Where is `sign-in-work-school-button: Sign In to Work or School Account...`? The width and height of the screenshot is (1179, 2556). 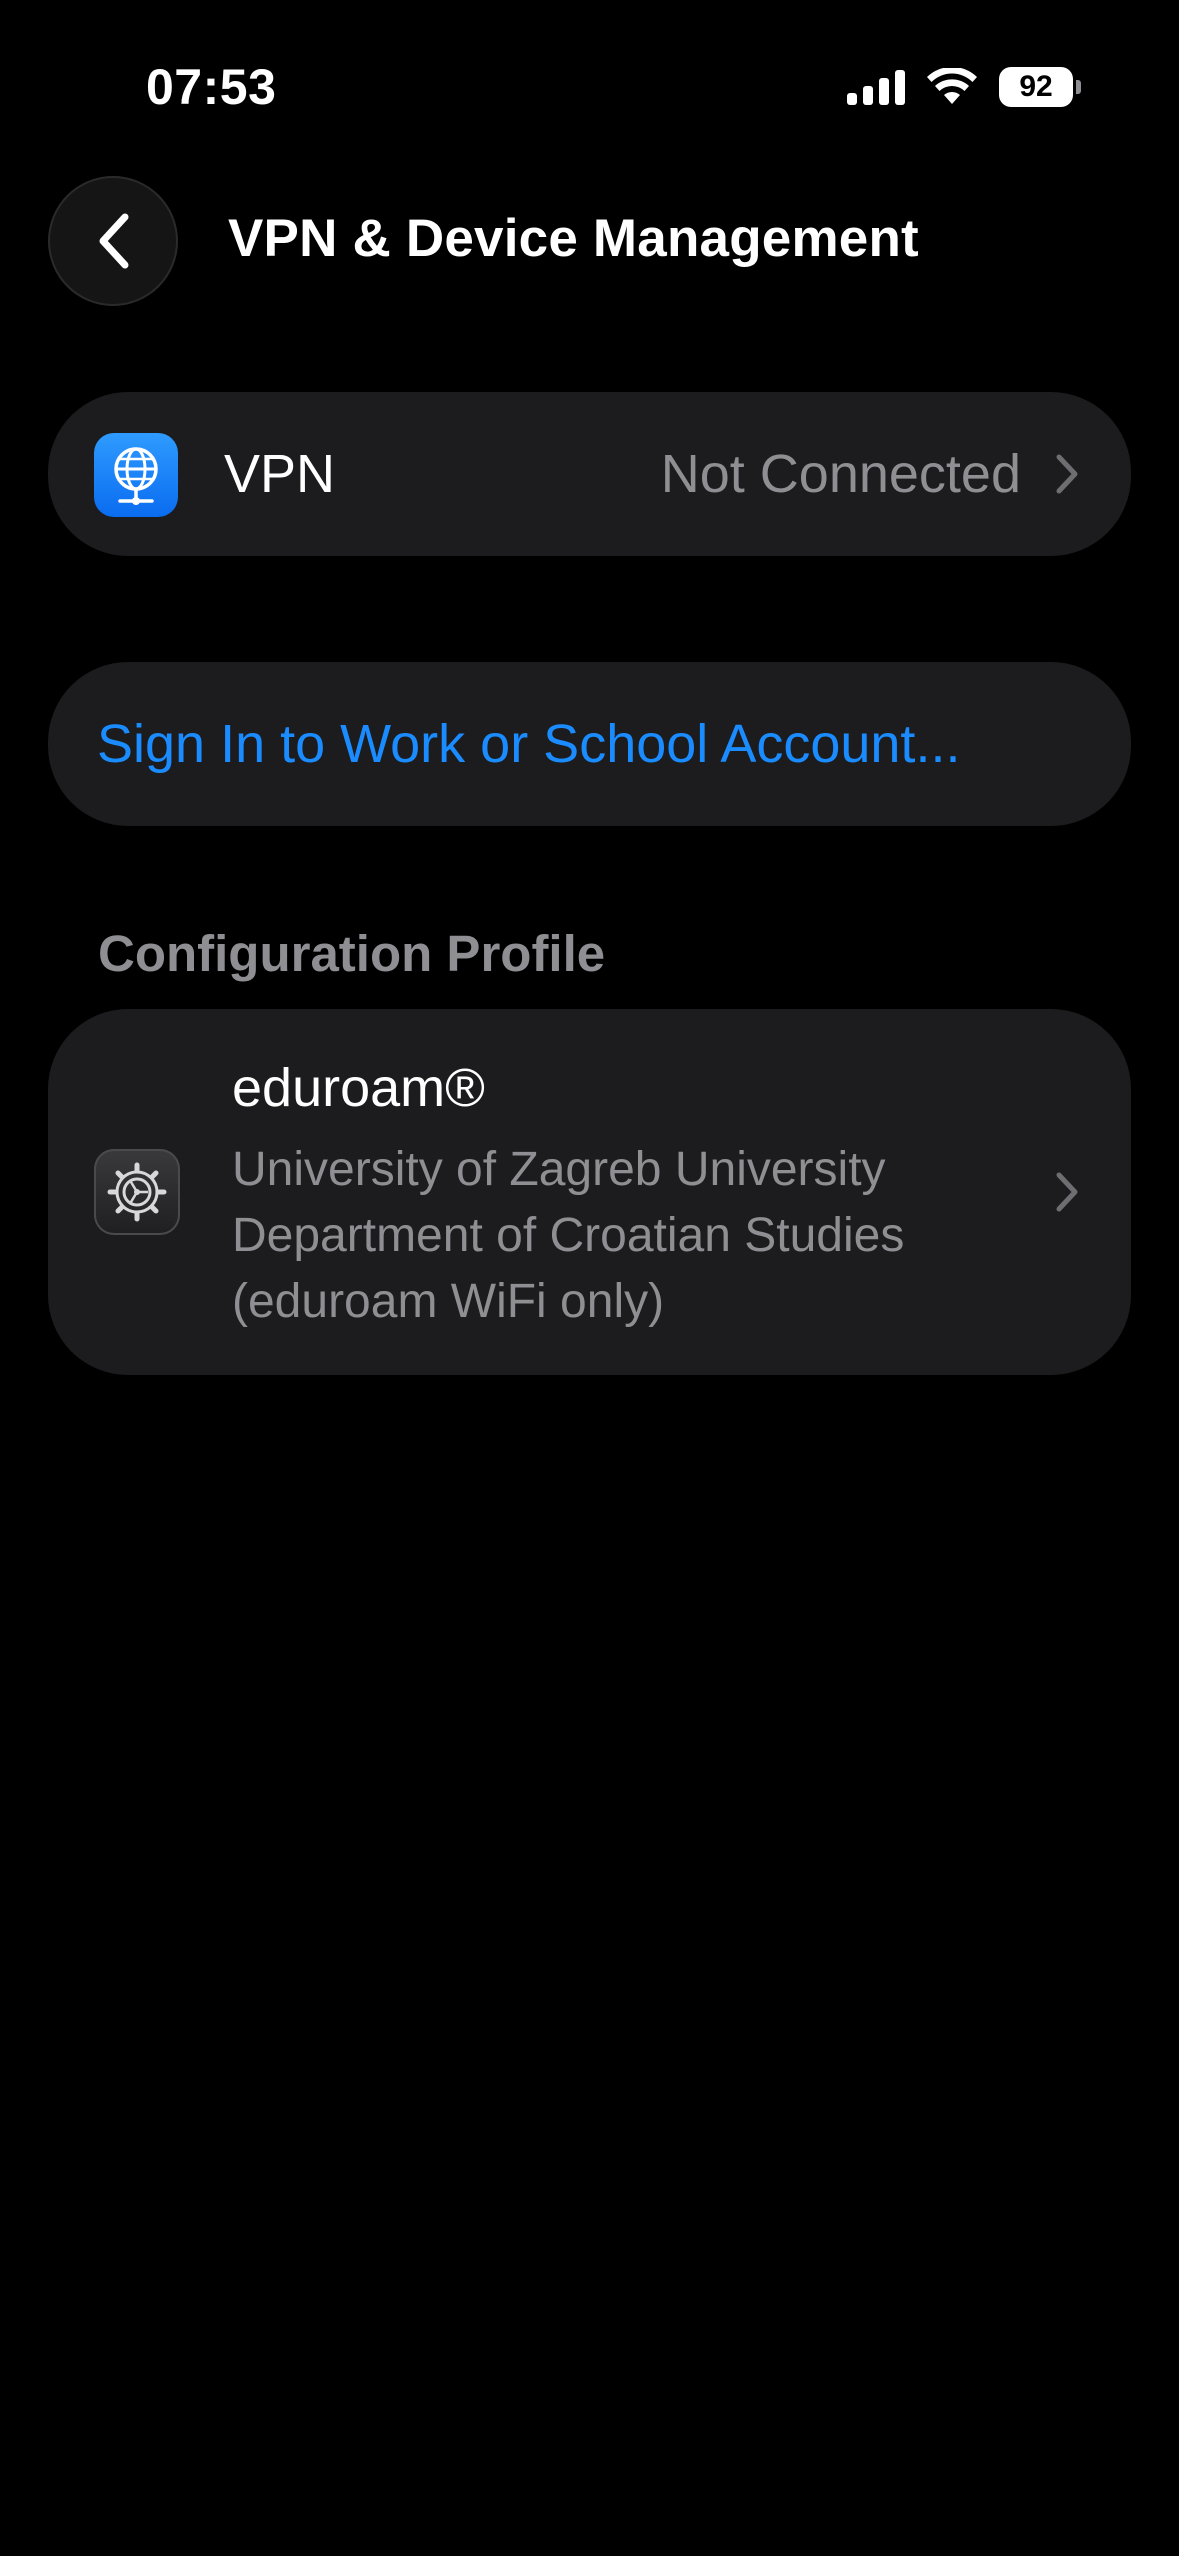
sign-in-work-school-button: Sign In to Work or School Account... is located at coordinates (589, 744).